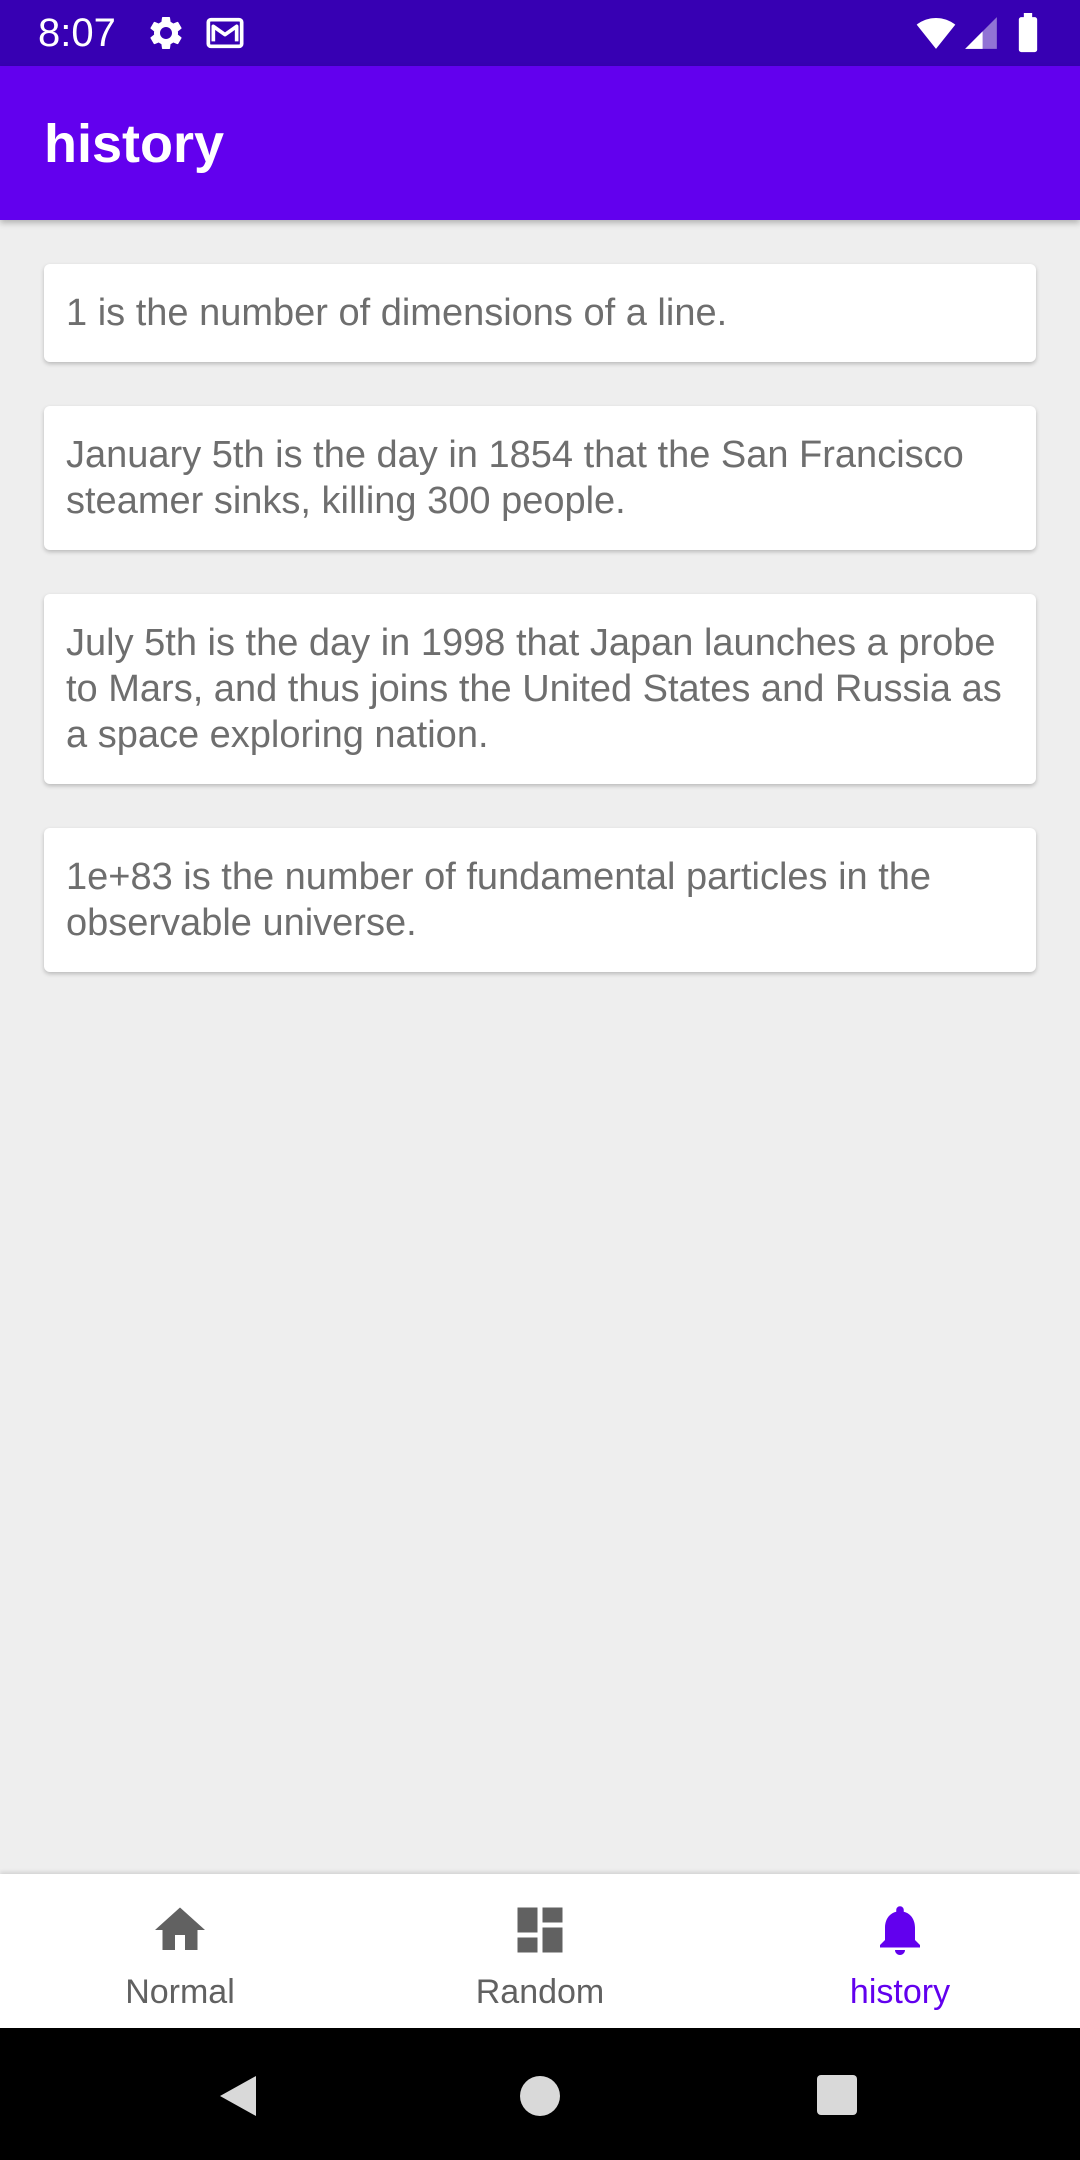 Image resolution: width=1080 pixels, height=2160 pixels. What do you see at coordinates (837, 2095) in the screenshot?
I see `recents-icon` at bounding box center [837, 2095].